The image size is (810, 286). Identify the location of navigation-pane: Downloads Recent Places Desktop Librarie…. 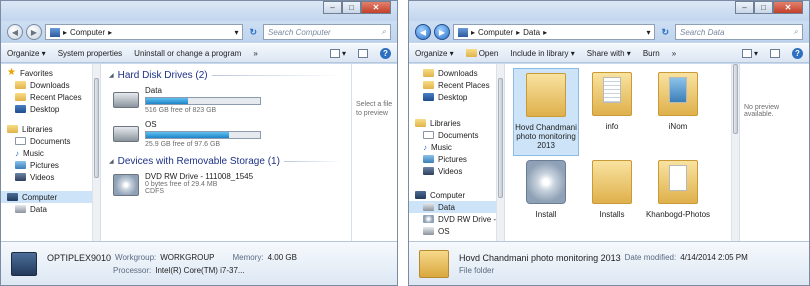
(457, 152).